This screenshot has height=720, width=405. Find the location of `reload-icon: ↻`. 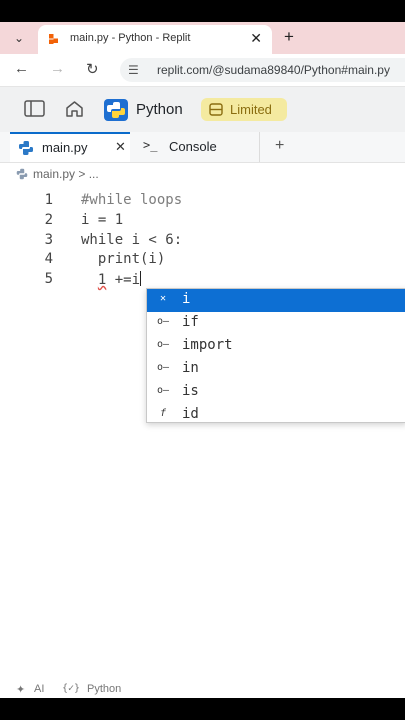

reload-icon: ↻ is located at coordinates (92, 69).